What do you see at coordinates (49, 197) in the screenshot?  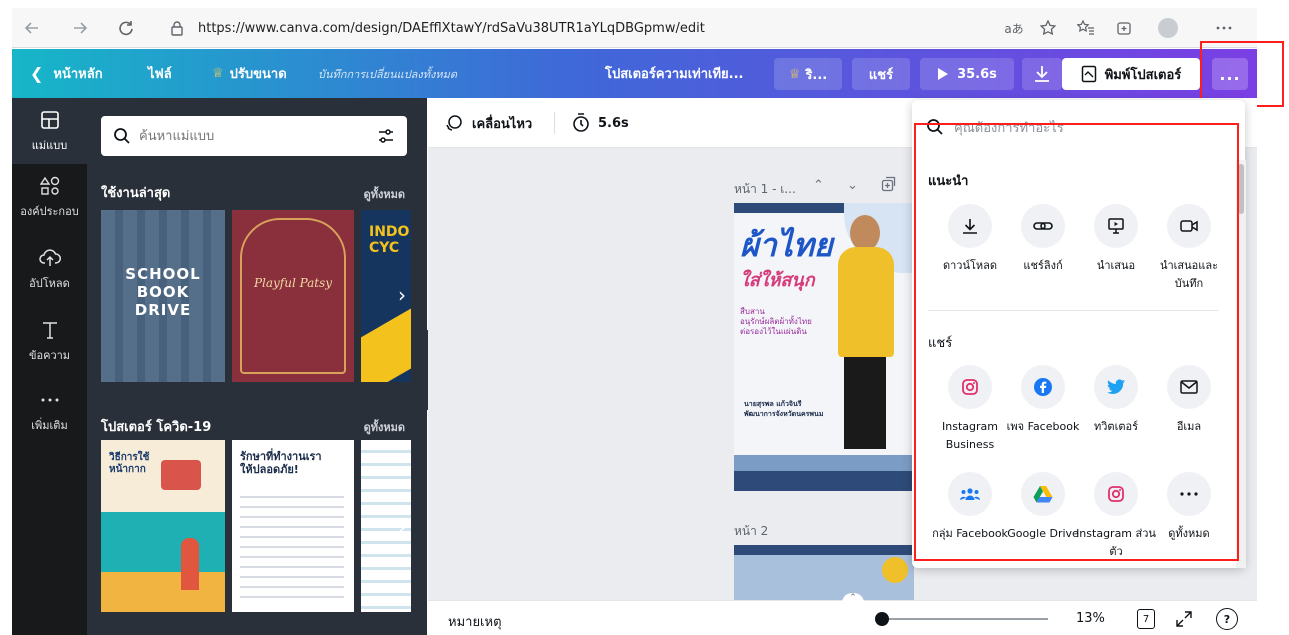 I see `rail-elements: องค์ประกอบ` at bounding box center [49, 197].